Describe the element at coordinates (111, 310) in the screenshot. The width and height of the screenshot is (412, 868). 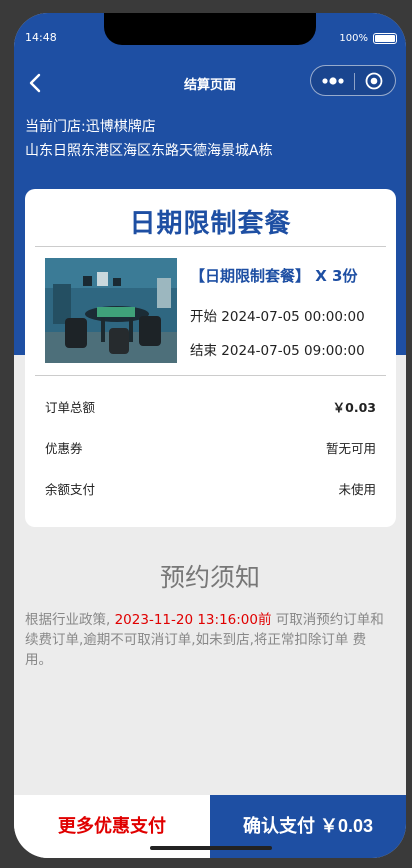
I see `room-photo` at that location.